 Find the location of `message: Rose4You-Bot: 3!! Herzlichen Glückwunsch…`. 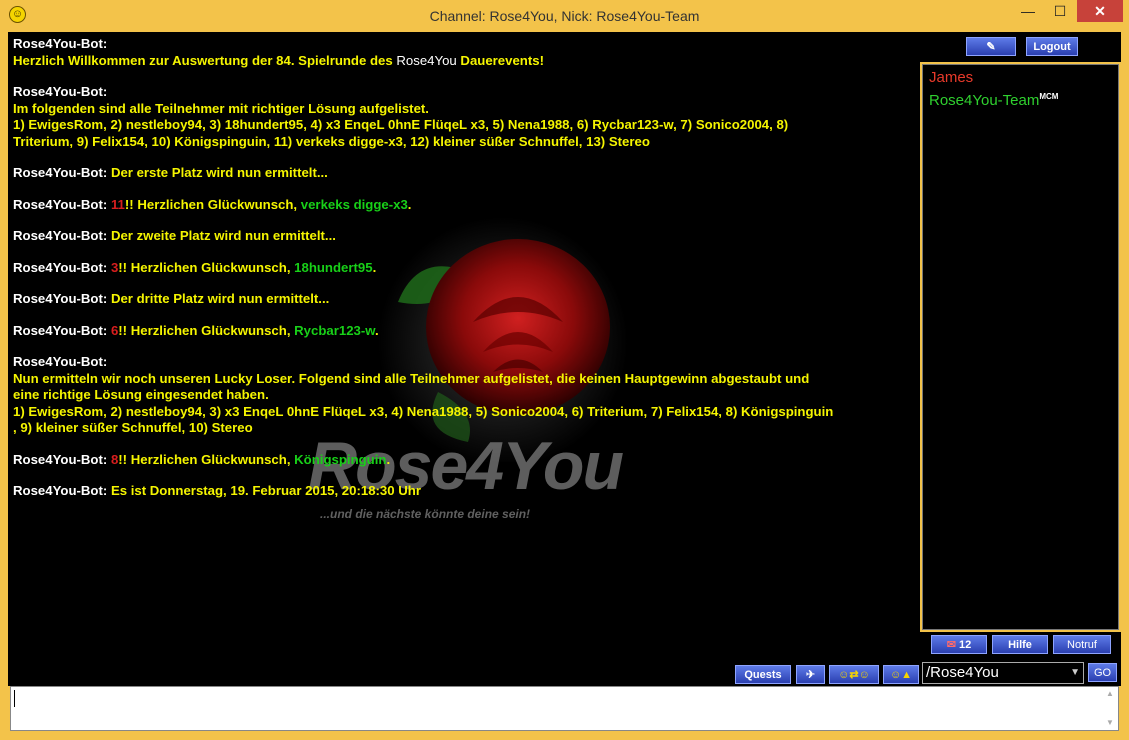

message: Rose4You-Bot: 3!! Herzlichen Glückwunsch… is located at coordinates (195, 267).